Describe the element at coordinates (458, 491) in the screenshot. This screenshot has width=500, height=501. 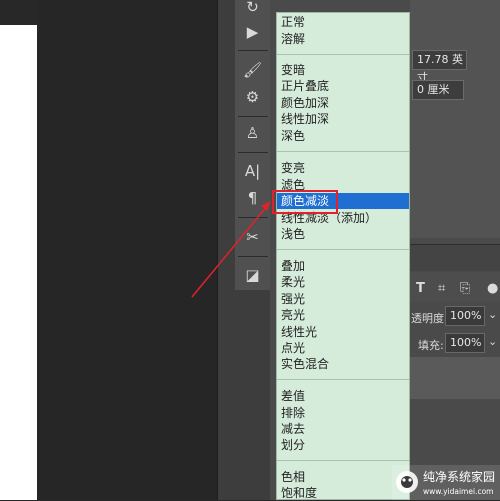
I see `watermark-url: www.yidaimei.com` at that location.